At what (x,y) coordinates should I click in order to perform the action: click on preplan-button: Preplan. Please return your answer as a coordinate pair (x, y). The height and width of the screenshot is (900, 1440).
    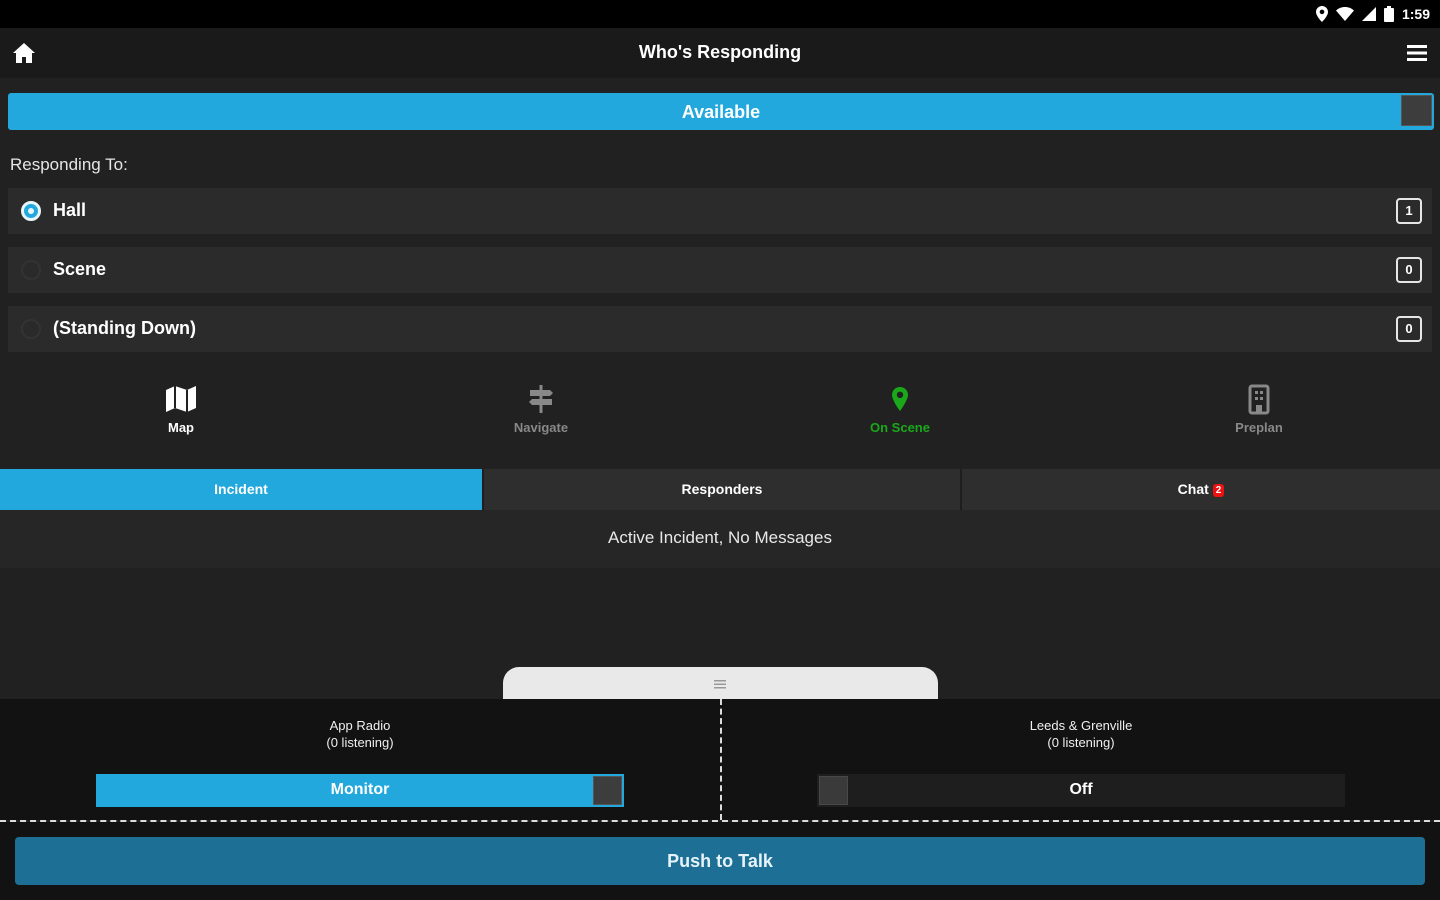
    Looking at the image, I should click on (1259, 408).